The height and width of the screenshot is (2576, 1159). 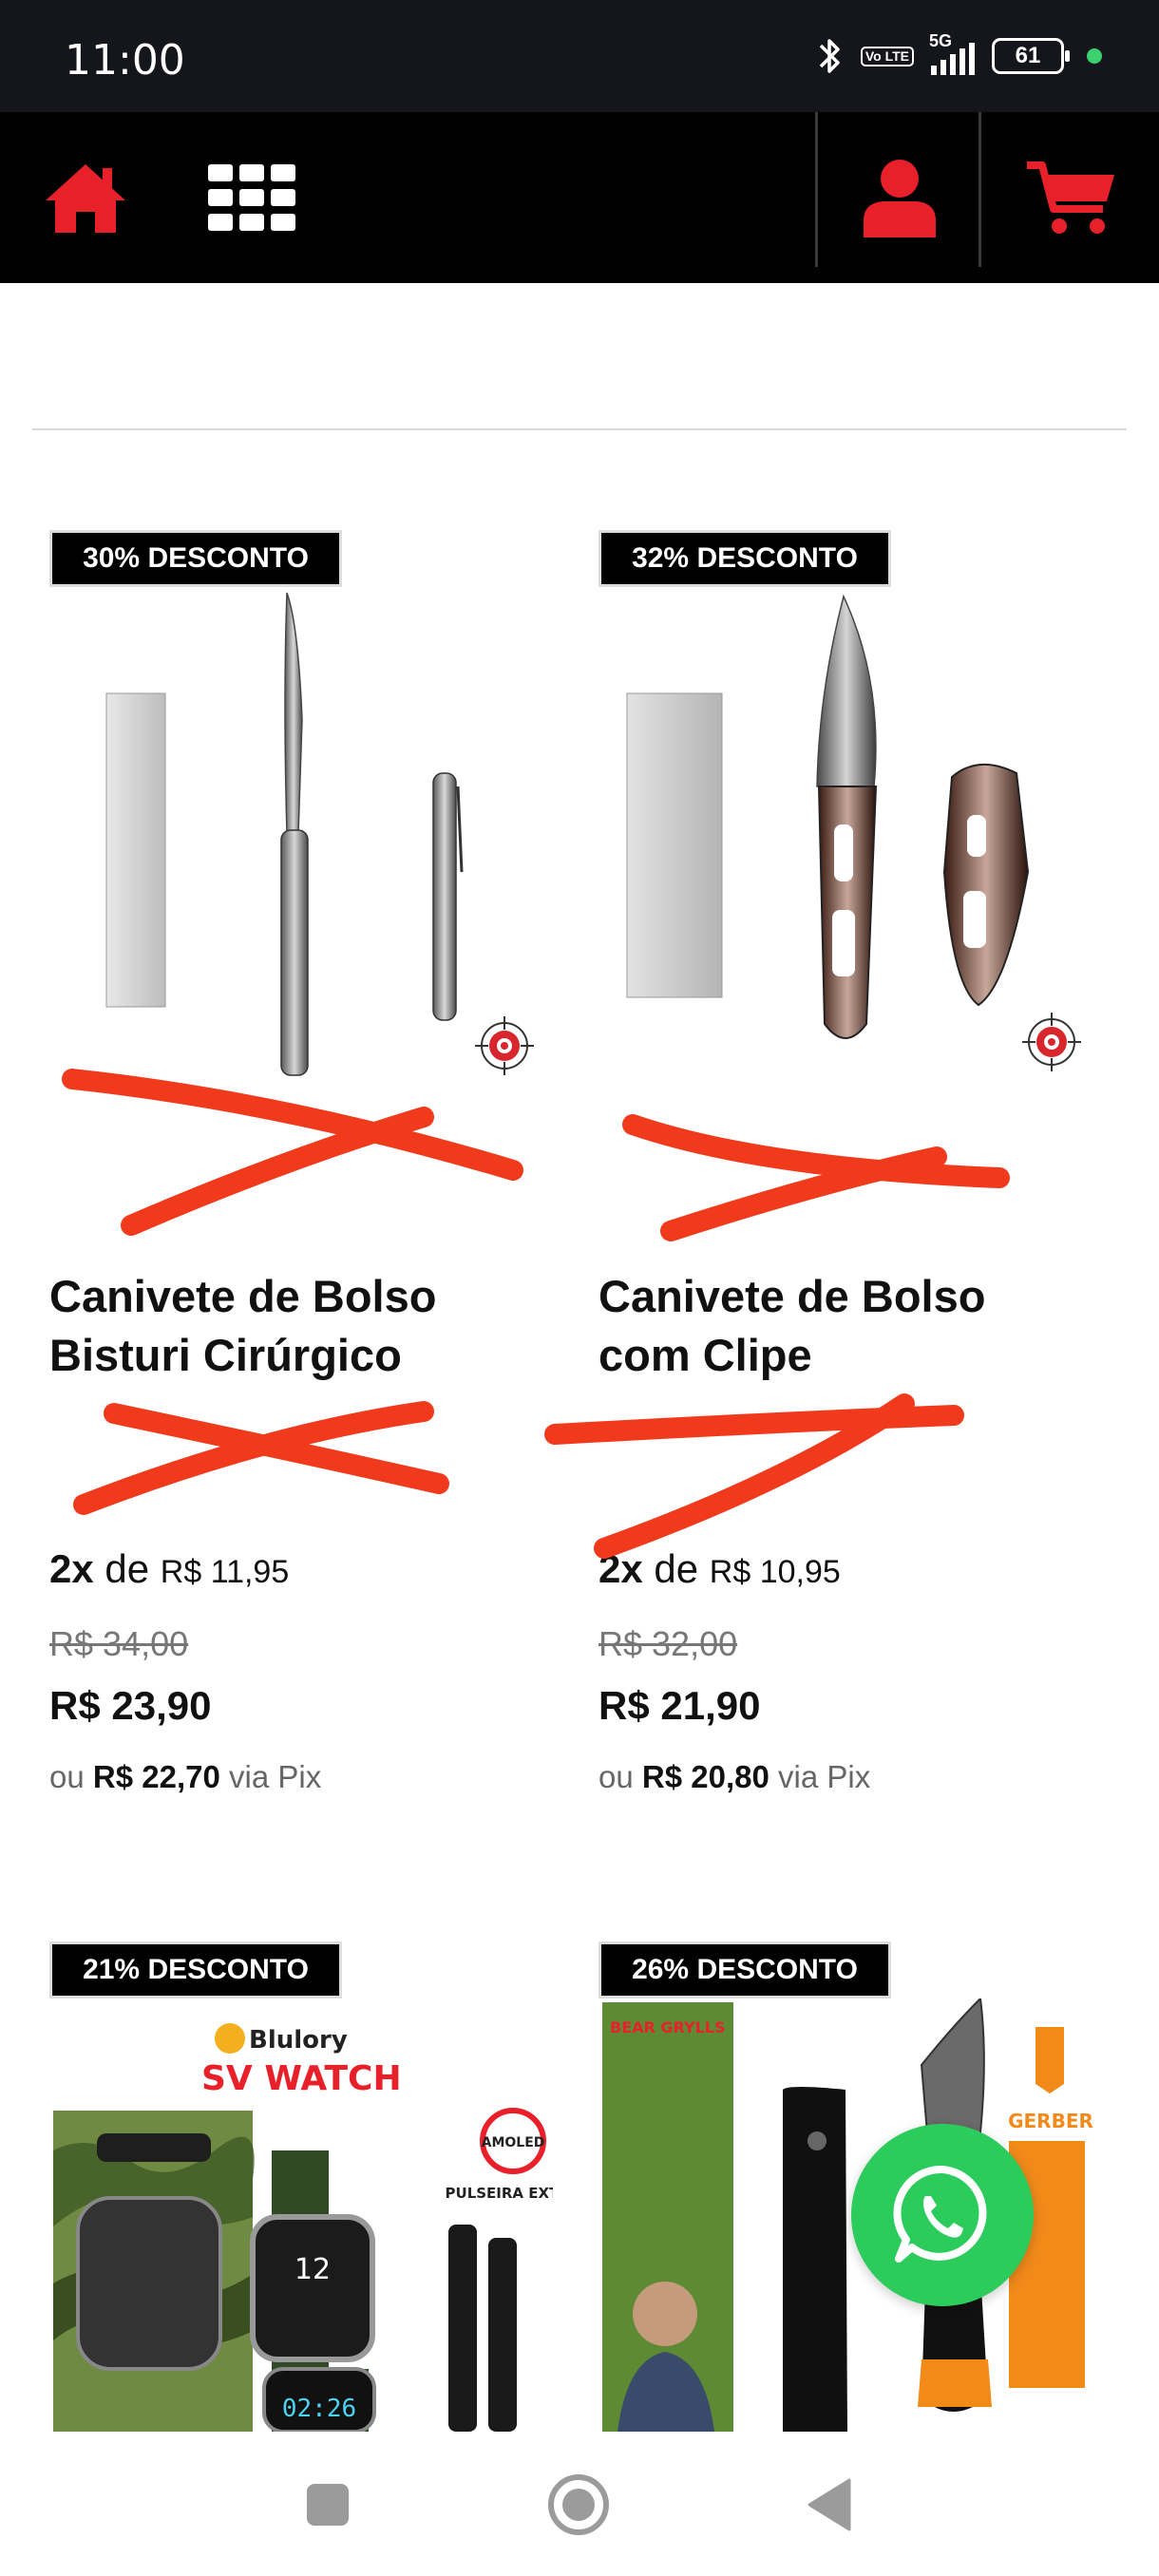 I want to click on home-circle-icon, so click(x=578, y=2504).